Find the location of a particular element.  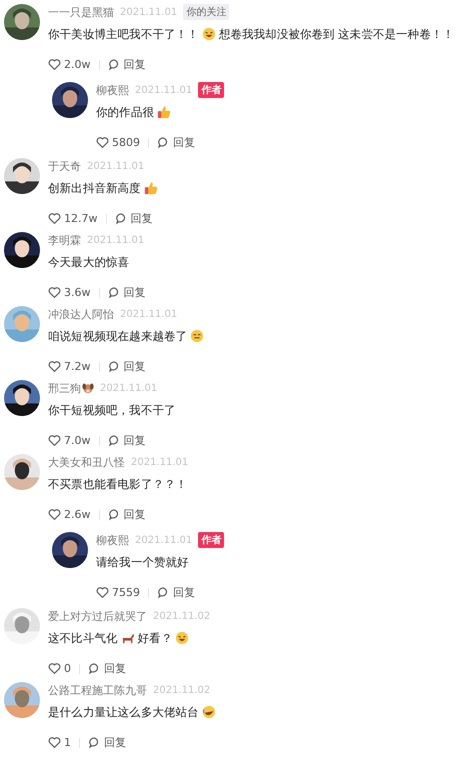

comment-text: 请给我一个赞就好 is located at coordinates (142, 562).